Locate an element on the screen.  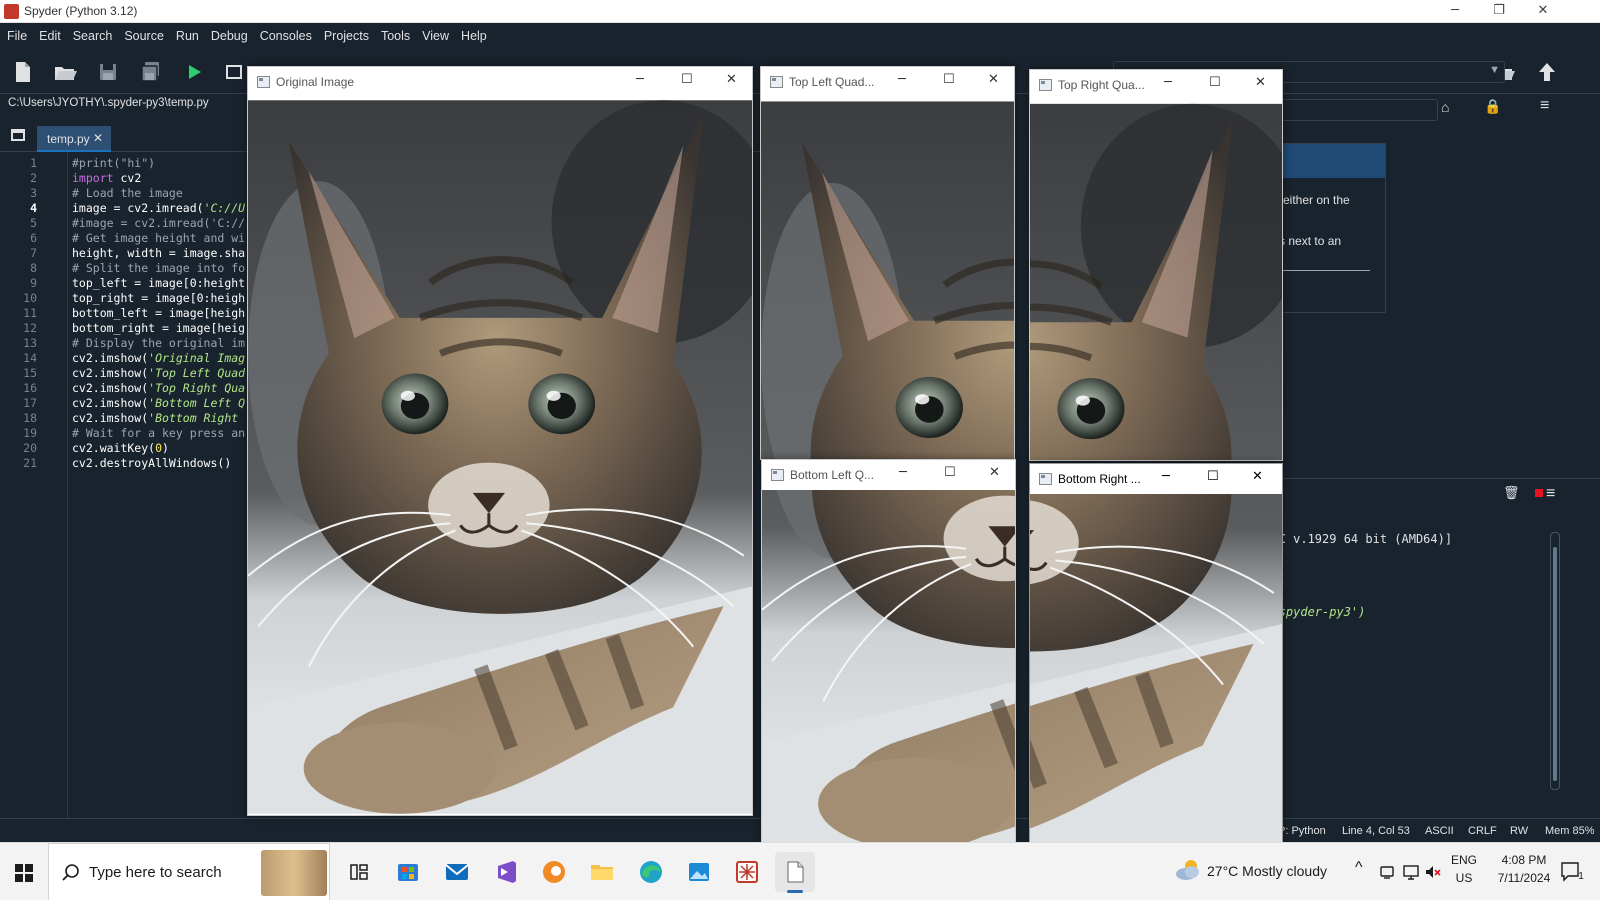
menu-run: Run is located at coordinates (187, 36).